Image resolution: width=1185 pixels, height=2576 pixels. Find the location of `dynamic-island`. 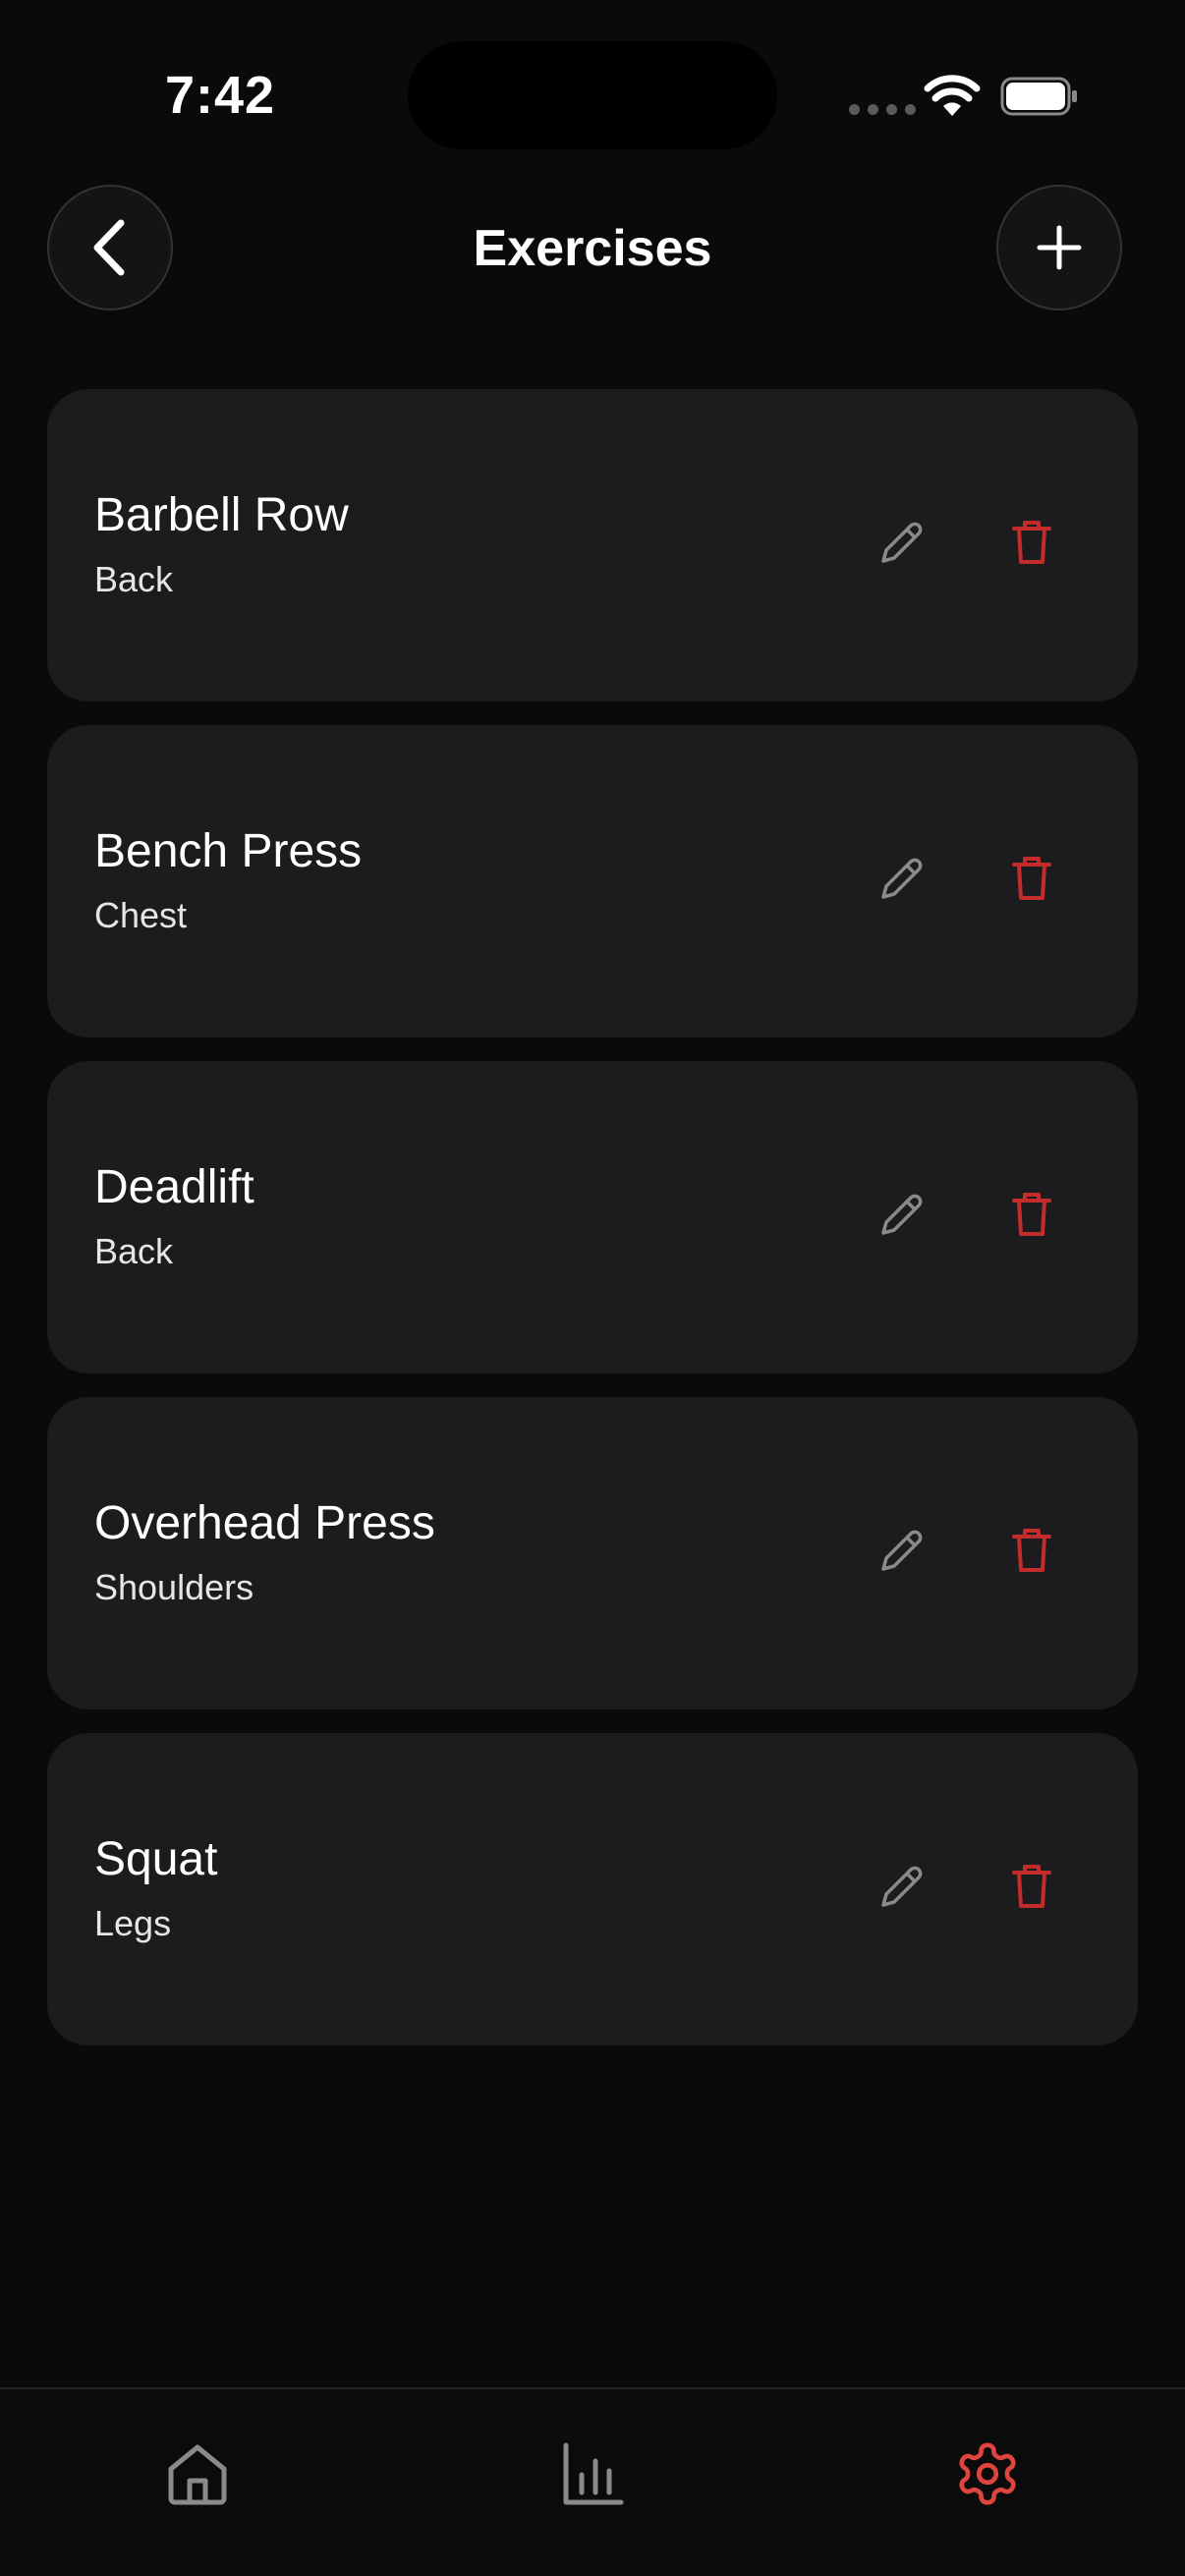

dynamic-island is located at coordinates (592, 95).